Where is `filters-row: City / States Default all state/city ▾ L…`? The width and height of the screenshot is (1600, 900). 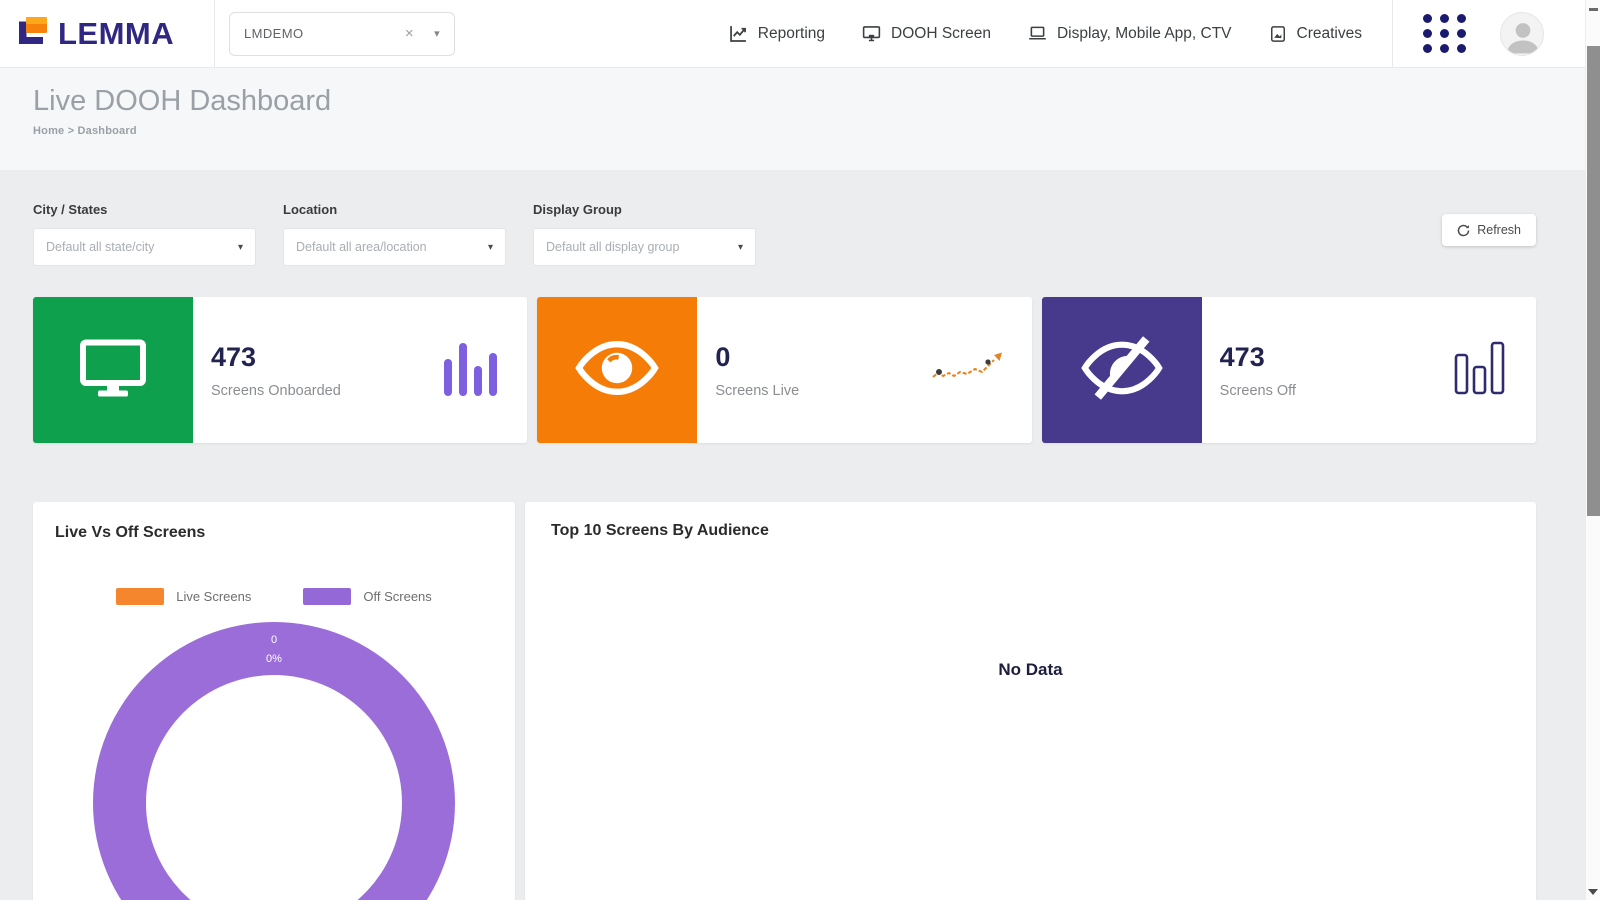
filters-row: City / States Default all state/city ▾ L… is located at coordinates (784, 234).